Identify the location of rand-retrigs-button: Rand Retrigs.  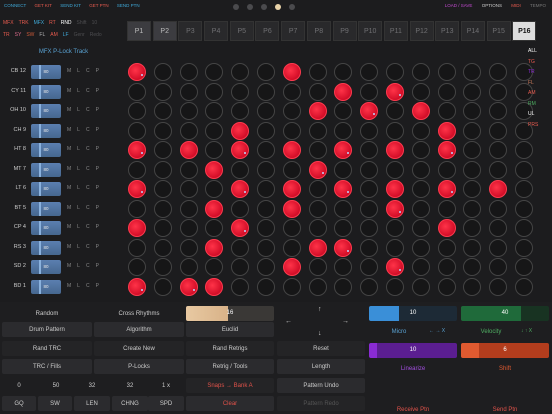
(230, 348).